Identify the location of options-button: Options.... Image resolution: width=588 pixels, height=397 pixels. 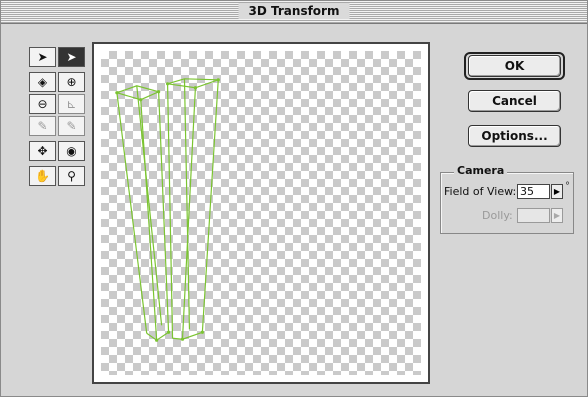
(514, 136).